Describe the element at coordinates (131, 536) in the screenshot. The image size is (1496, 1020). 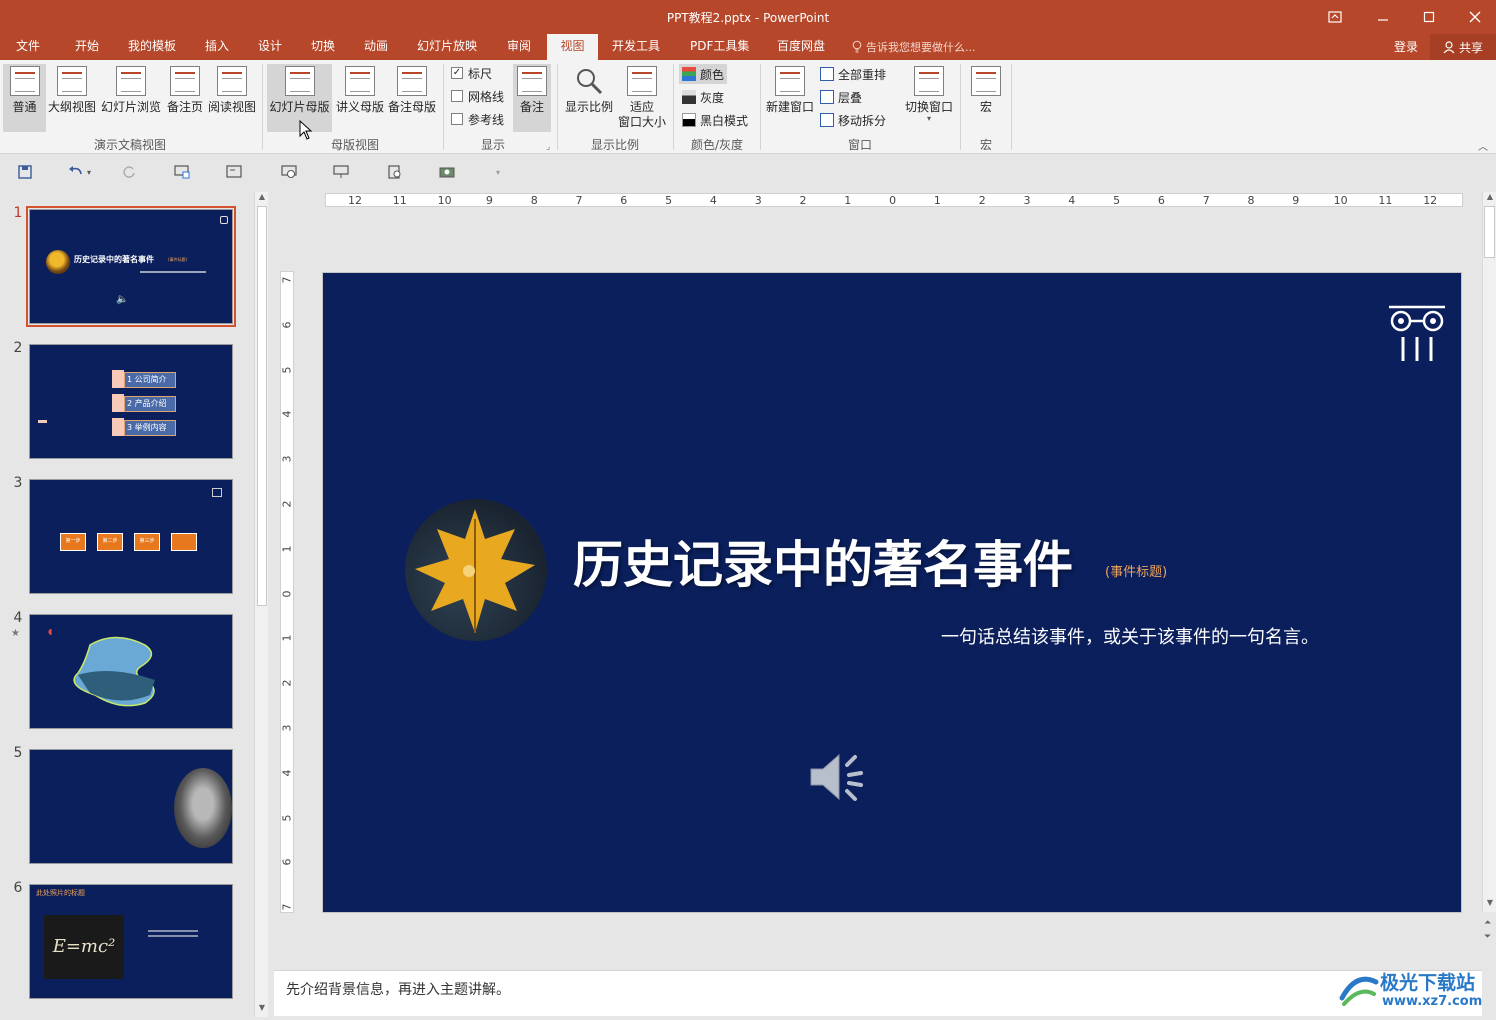
I see `slide-thumbnail-3: 第一步 第二步 第三步` at that location.